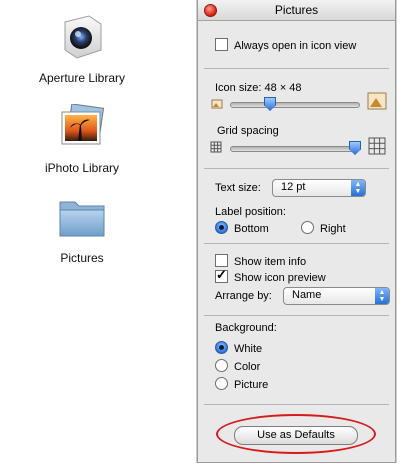 The image size is (402, 464). I want to click on label-position-right-option: Right, so click(323, 228).